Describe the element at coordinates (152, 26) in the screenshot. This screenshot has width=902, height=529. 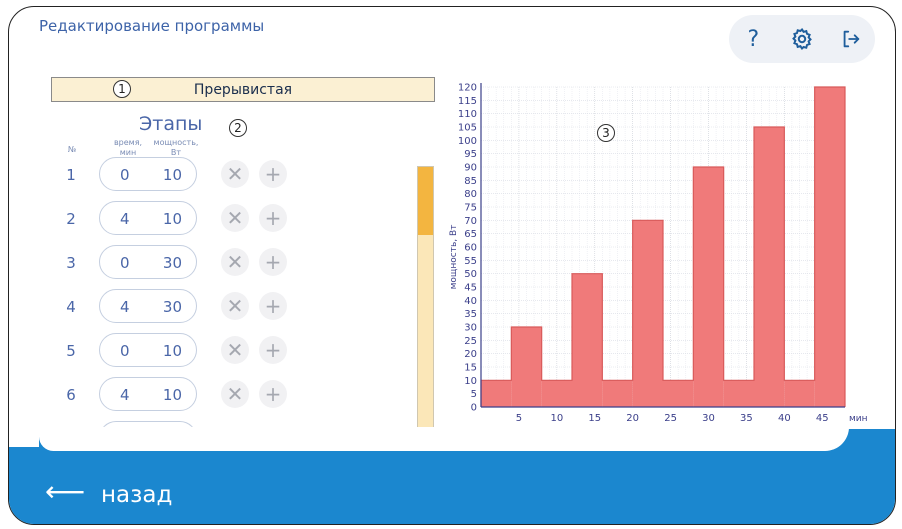
I see `page-title: Редактирование программы` at that location.